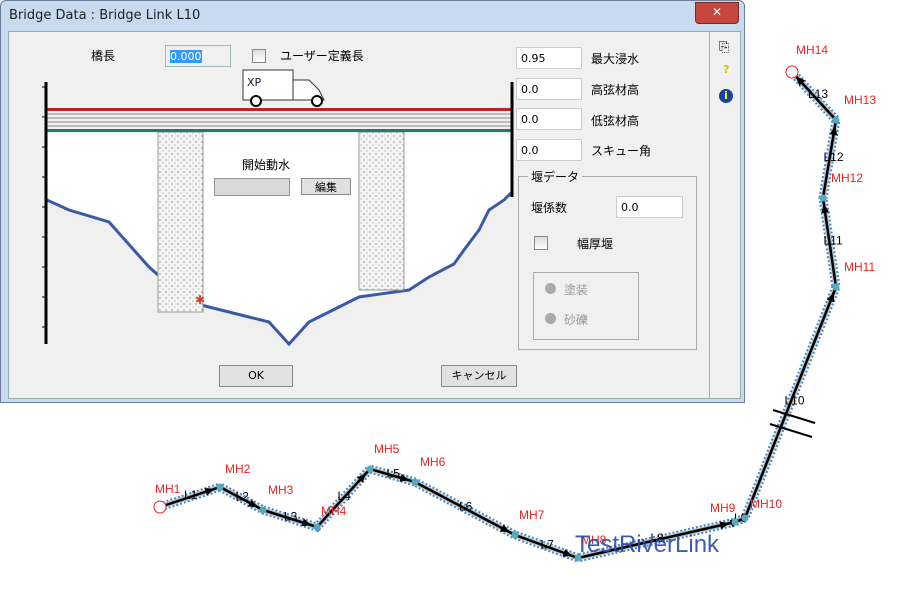 The image size is (899, 605). I want to click on info-icon: i, so click(726, 96).